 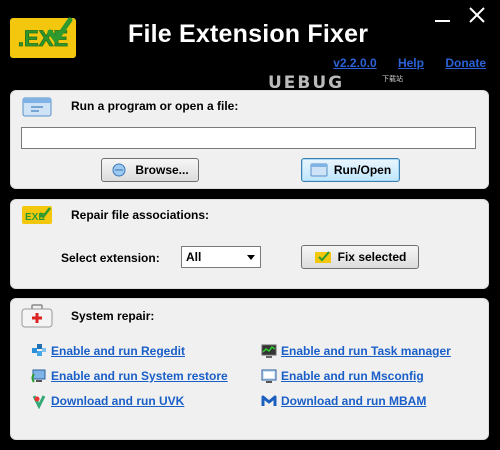 What do you see at coordinates (269, 376) in the screenshot?
I see `msconfig-icon` at bounding box center [269, 376].